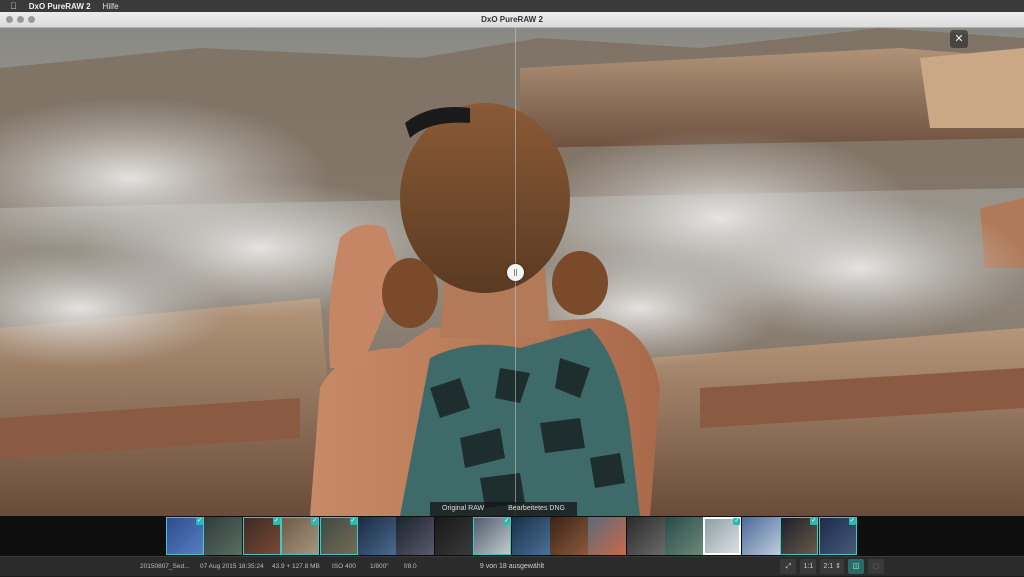 This screenshot has height=577, width=1024. What do you see at coordinates (856, 566) in the screenshot?
I see `compare-view-icon: ◫` at bounding box center [856, 566].